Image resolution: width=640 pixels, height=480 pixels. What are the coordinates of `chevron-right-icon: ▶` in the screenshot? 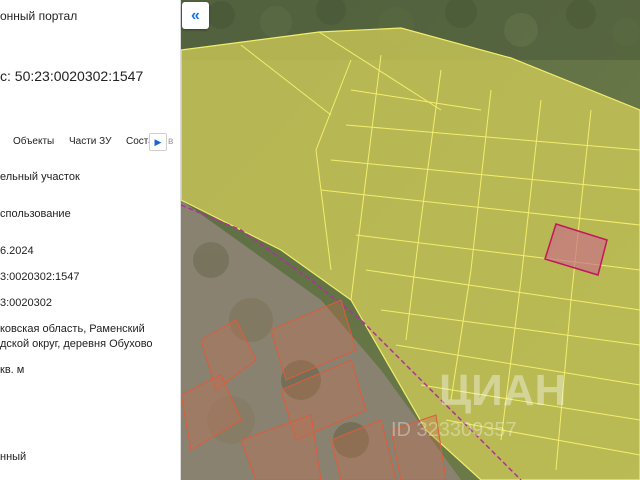 It's located at (158, 141).